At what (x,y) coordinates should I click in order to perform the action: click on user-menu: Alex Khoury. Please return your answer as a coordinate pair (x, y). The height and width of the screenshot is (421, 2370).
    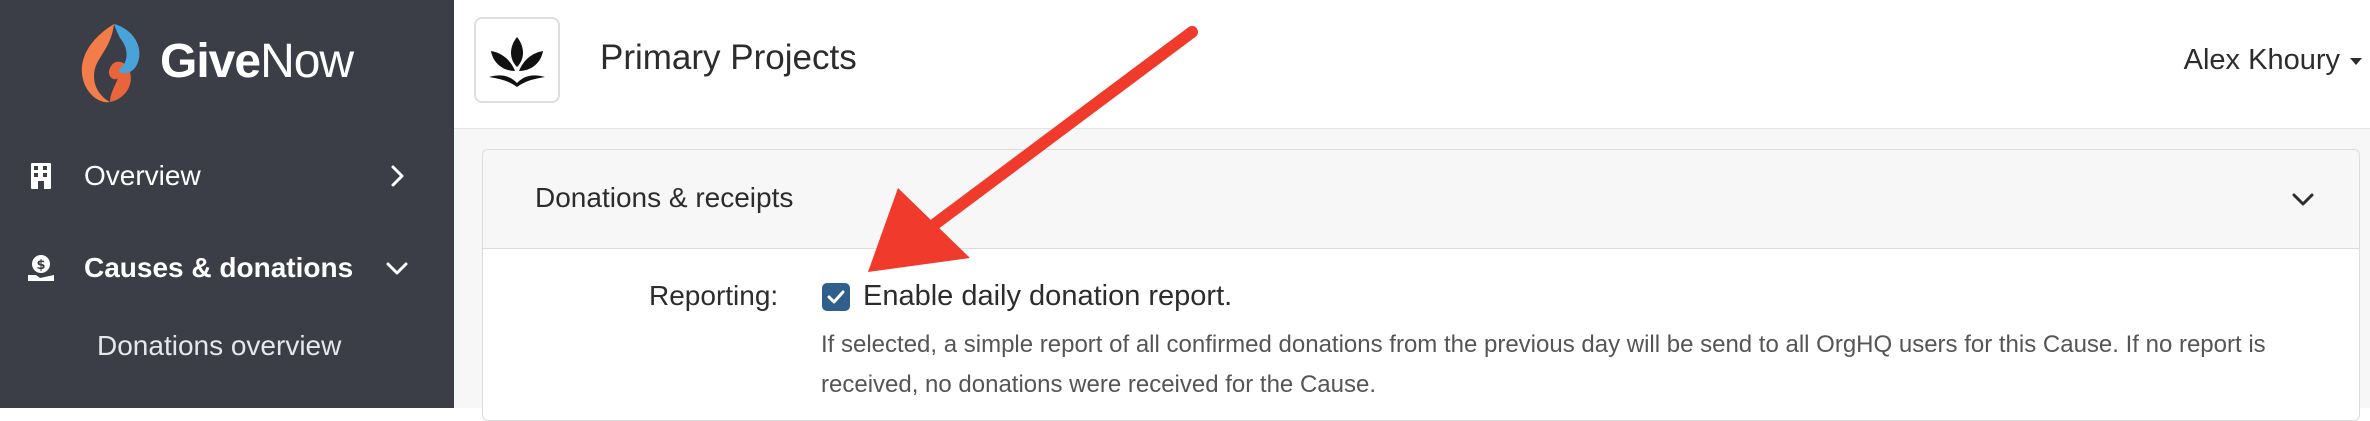
    Looking at the image, I should click on (2273, 60).